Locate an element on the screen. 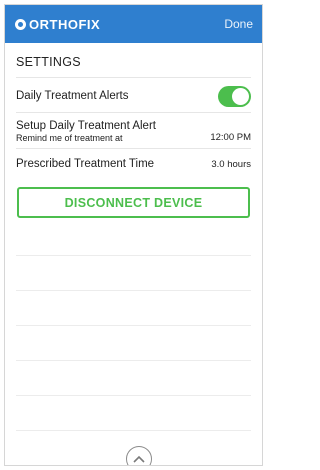 The height and width of the screenshot is (470, 320). prescribed-time-label: Prescribed Treatment Time is located at coordinates (85, 164).